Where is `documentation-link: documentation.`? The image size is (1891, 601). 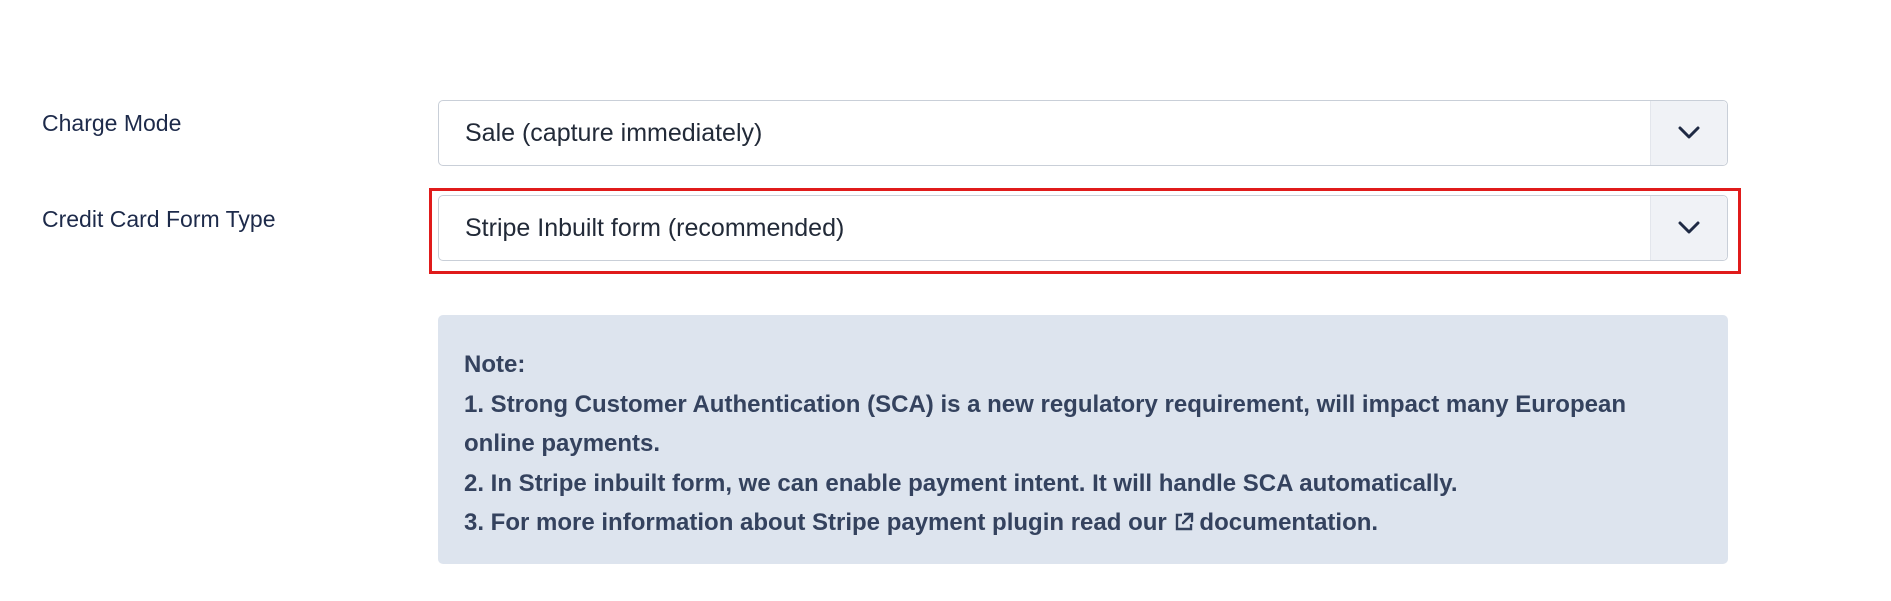 documentation-link: documentation. is located at coordinates (1275, 522).